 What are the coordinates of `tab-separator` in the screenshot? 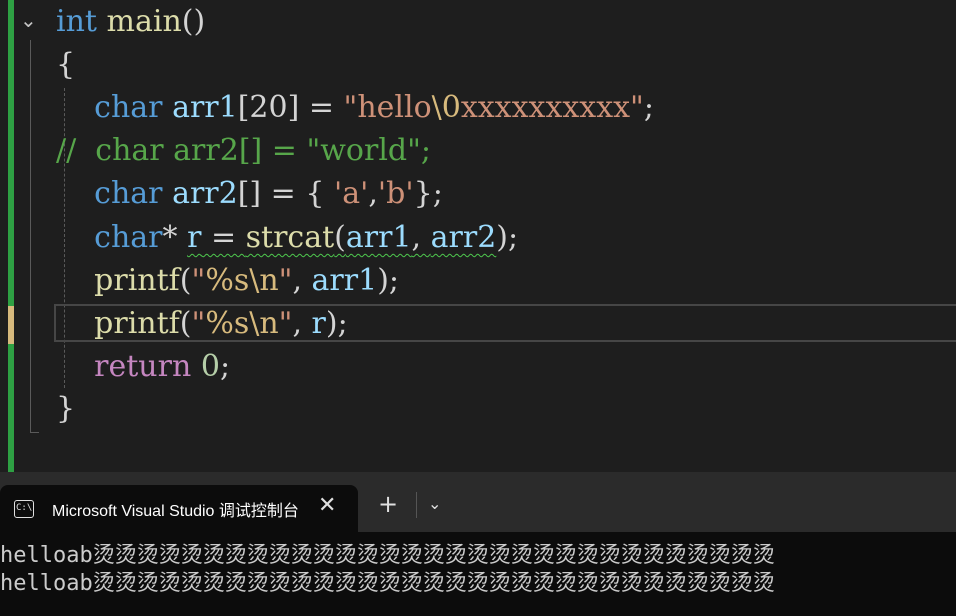 It's located at (416, 505).